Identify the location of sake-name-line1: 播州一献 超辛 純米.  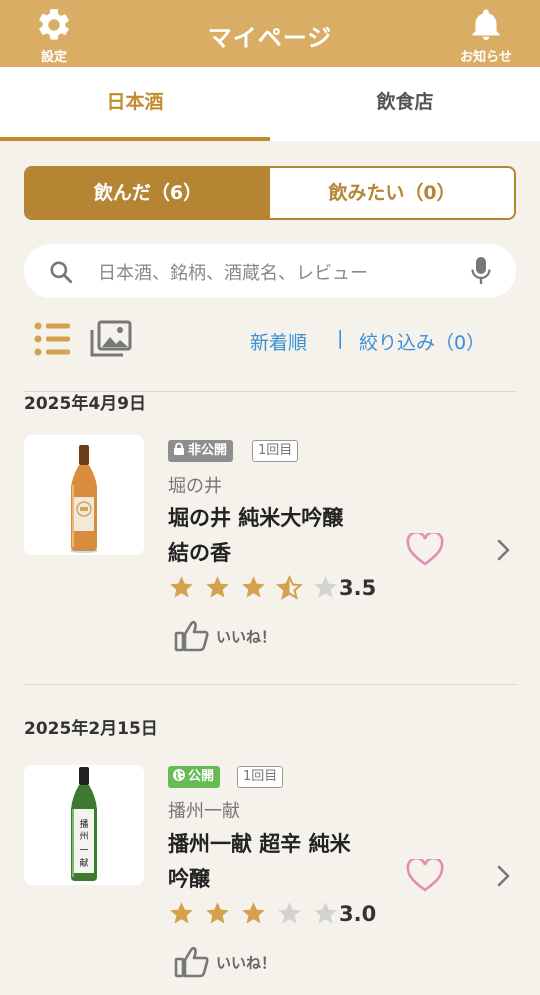
(259, 844).